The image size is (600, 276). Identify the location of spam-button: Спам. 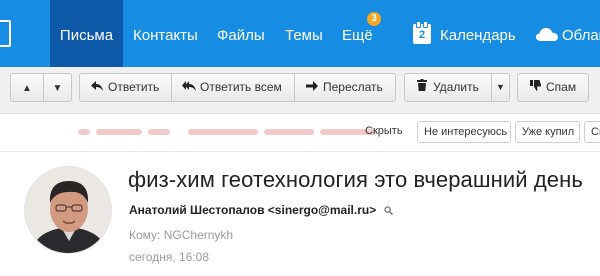
(553, 87).